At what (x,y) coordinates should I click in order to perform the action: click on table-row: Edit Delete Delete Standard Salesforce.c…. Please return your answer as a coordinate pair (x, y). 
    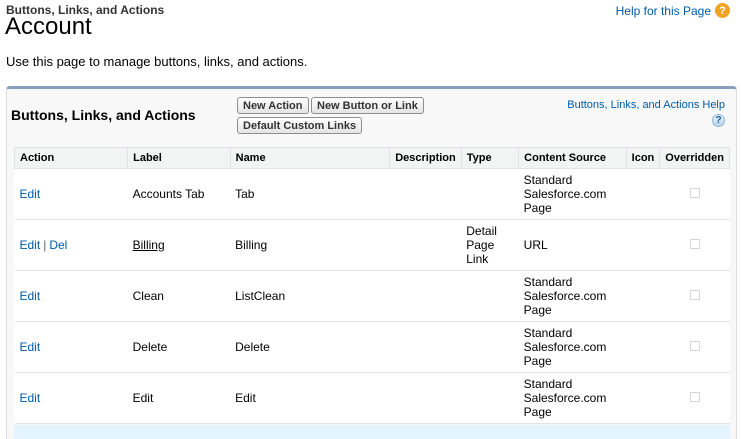
    Looking at the image, I should click on (372, 347).